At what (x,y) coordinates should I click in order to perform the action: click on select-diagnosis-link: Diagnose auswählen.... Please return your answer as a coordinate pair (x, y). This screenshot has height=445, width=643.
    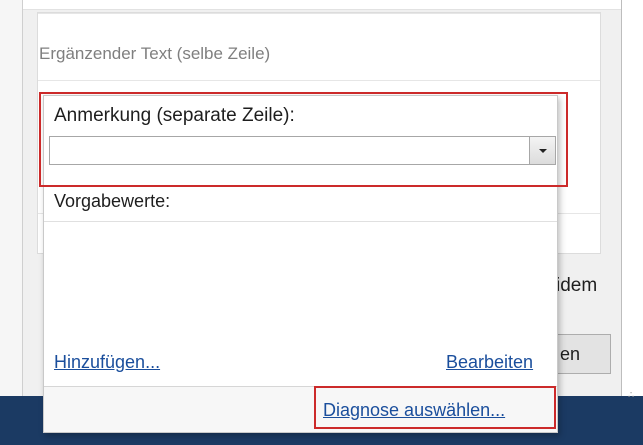
    Looking at the image, I should click on (414, 410).